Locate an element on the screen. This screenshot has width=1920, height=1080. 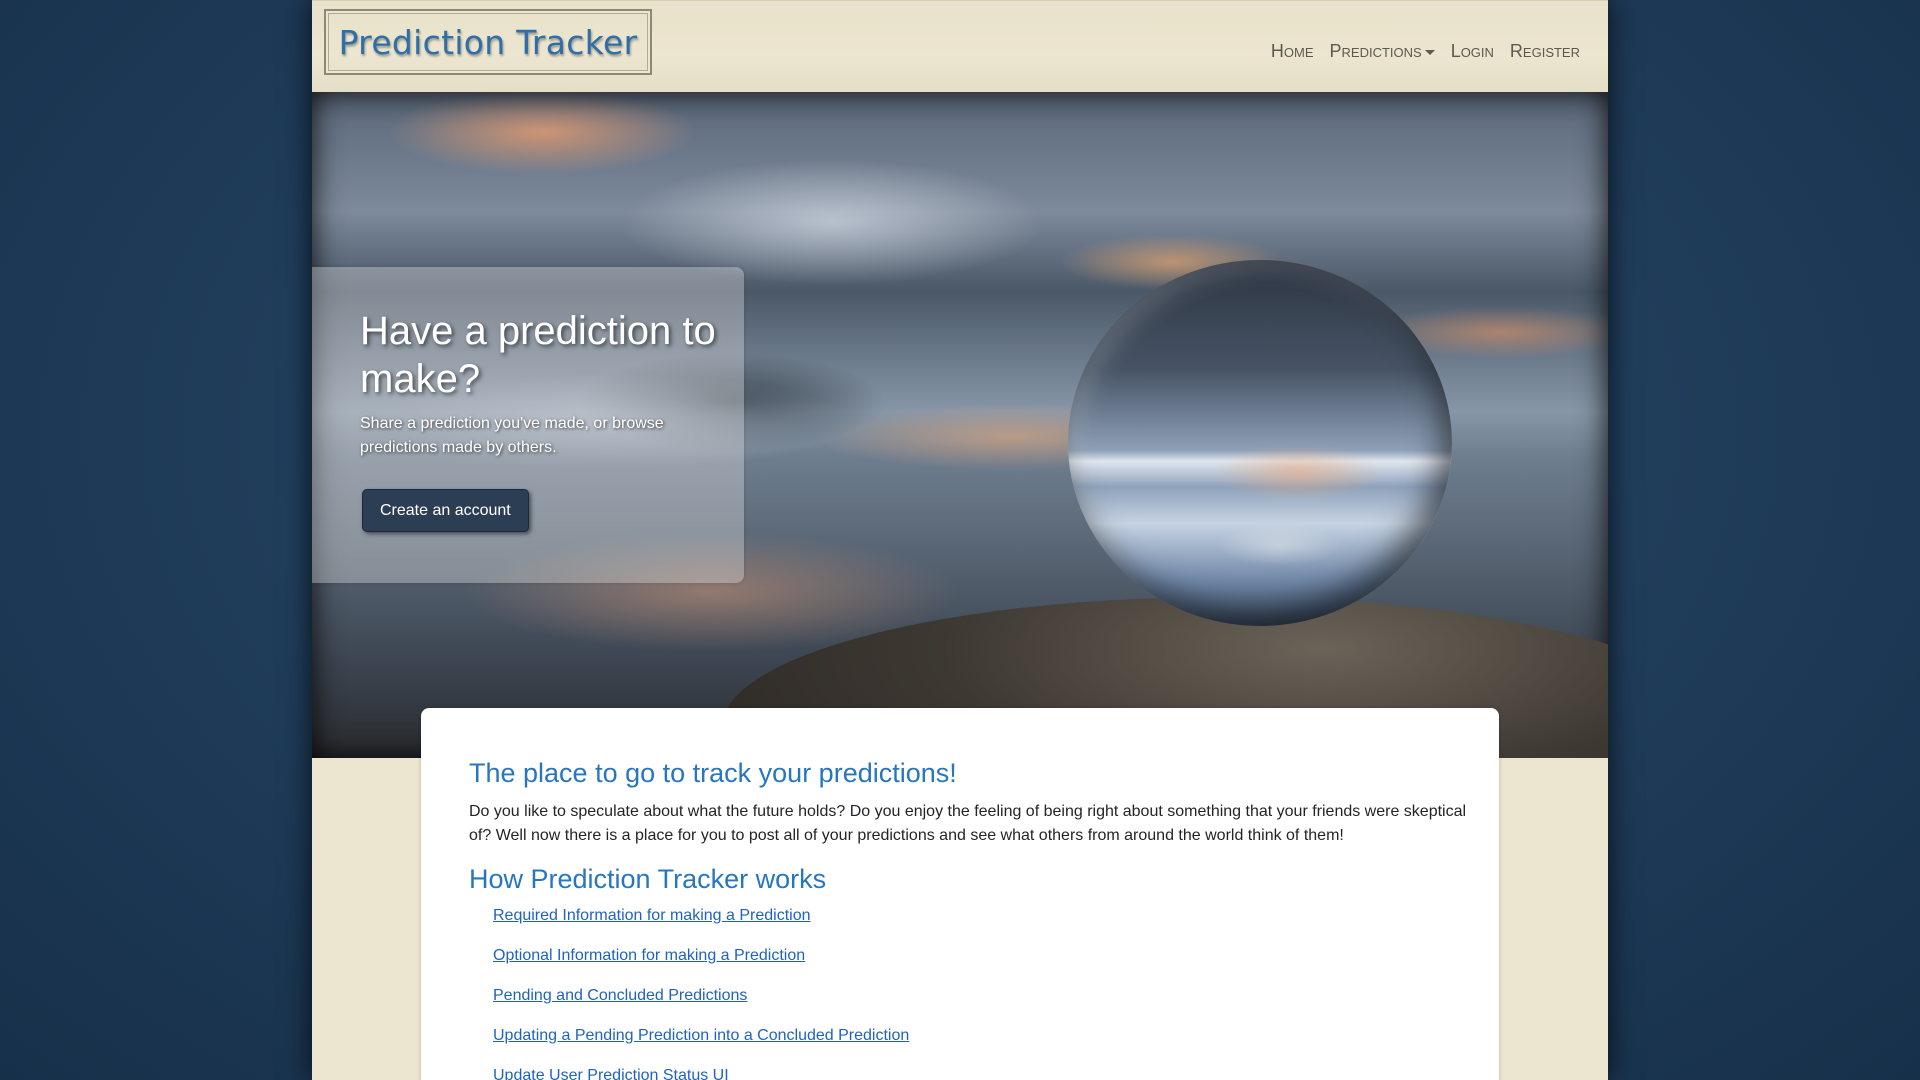
nav-login-label: Login is located at coordinates (1472, 51).